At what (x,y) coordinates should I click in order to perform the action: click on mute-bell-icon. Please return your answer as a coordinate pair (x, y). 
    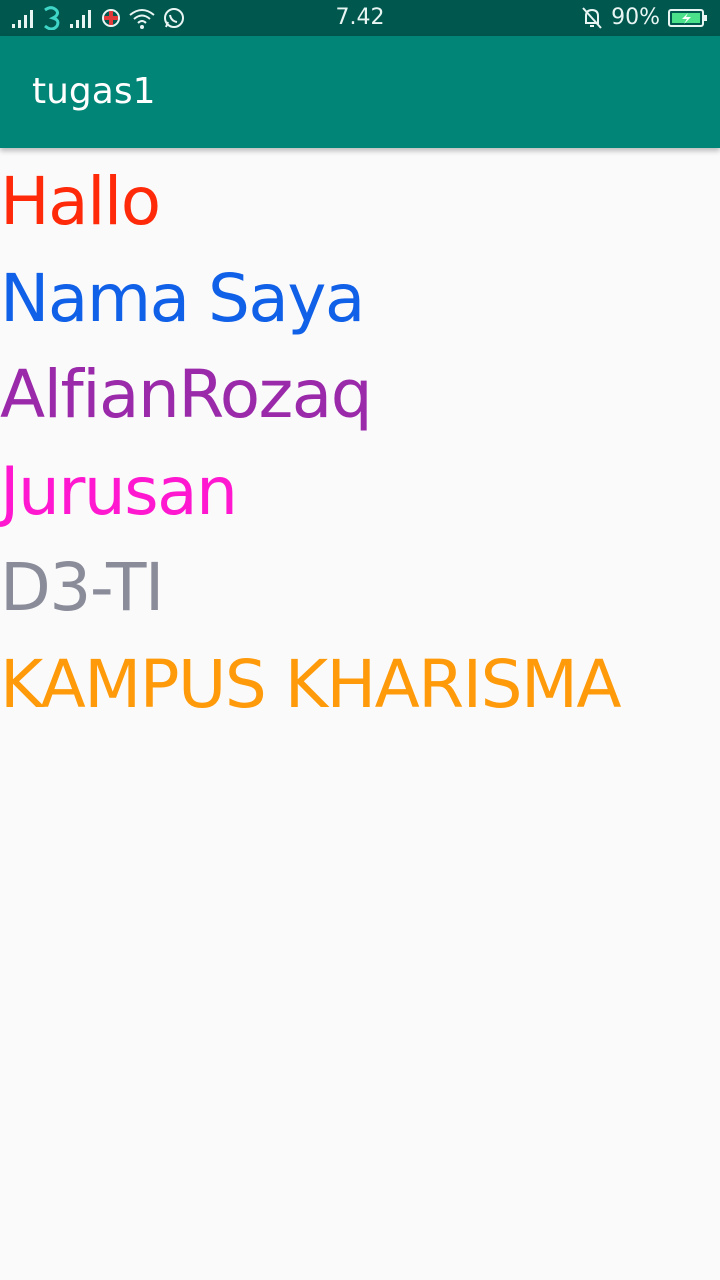
    Looking at the image, I should click on (592, 18).